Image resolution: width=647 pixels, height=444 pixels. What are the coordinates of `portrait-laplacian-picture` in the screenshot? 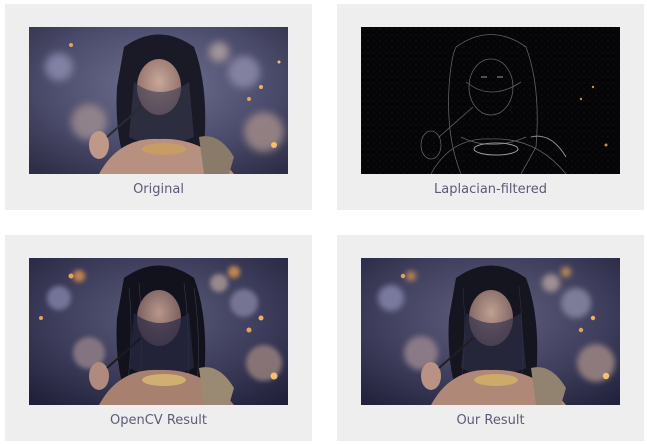 It's located at (490, 100).